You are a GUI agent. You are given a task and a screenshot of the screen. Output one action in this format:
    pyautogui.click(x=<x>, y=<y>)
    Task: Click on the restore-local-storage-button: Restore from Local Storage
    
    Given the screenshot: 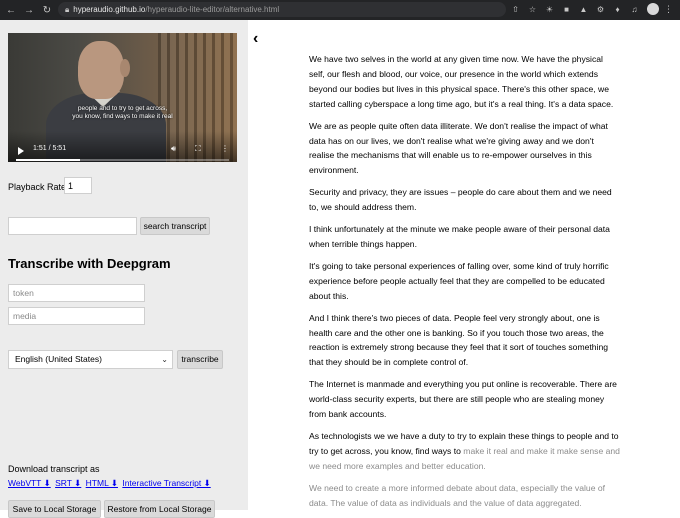 What is the action you would take?
    pyautogui.click(x=159, y=509)
    